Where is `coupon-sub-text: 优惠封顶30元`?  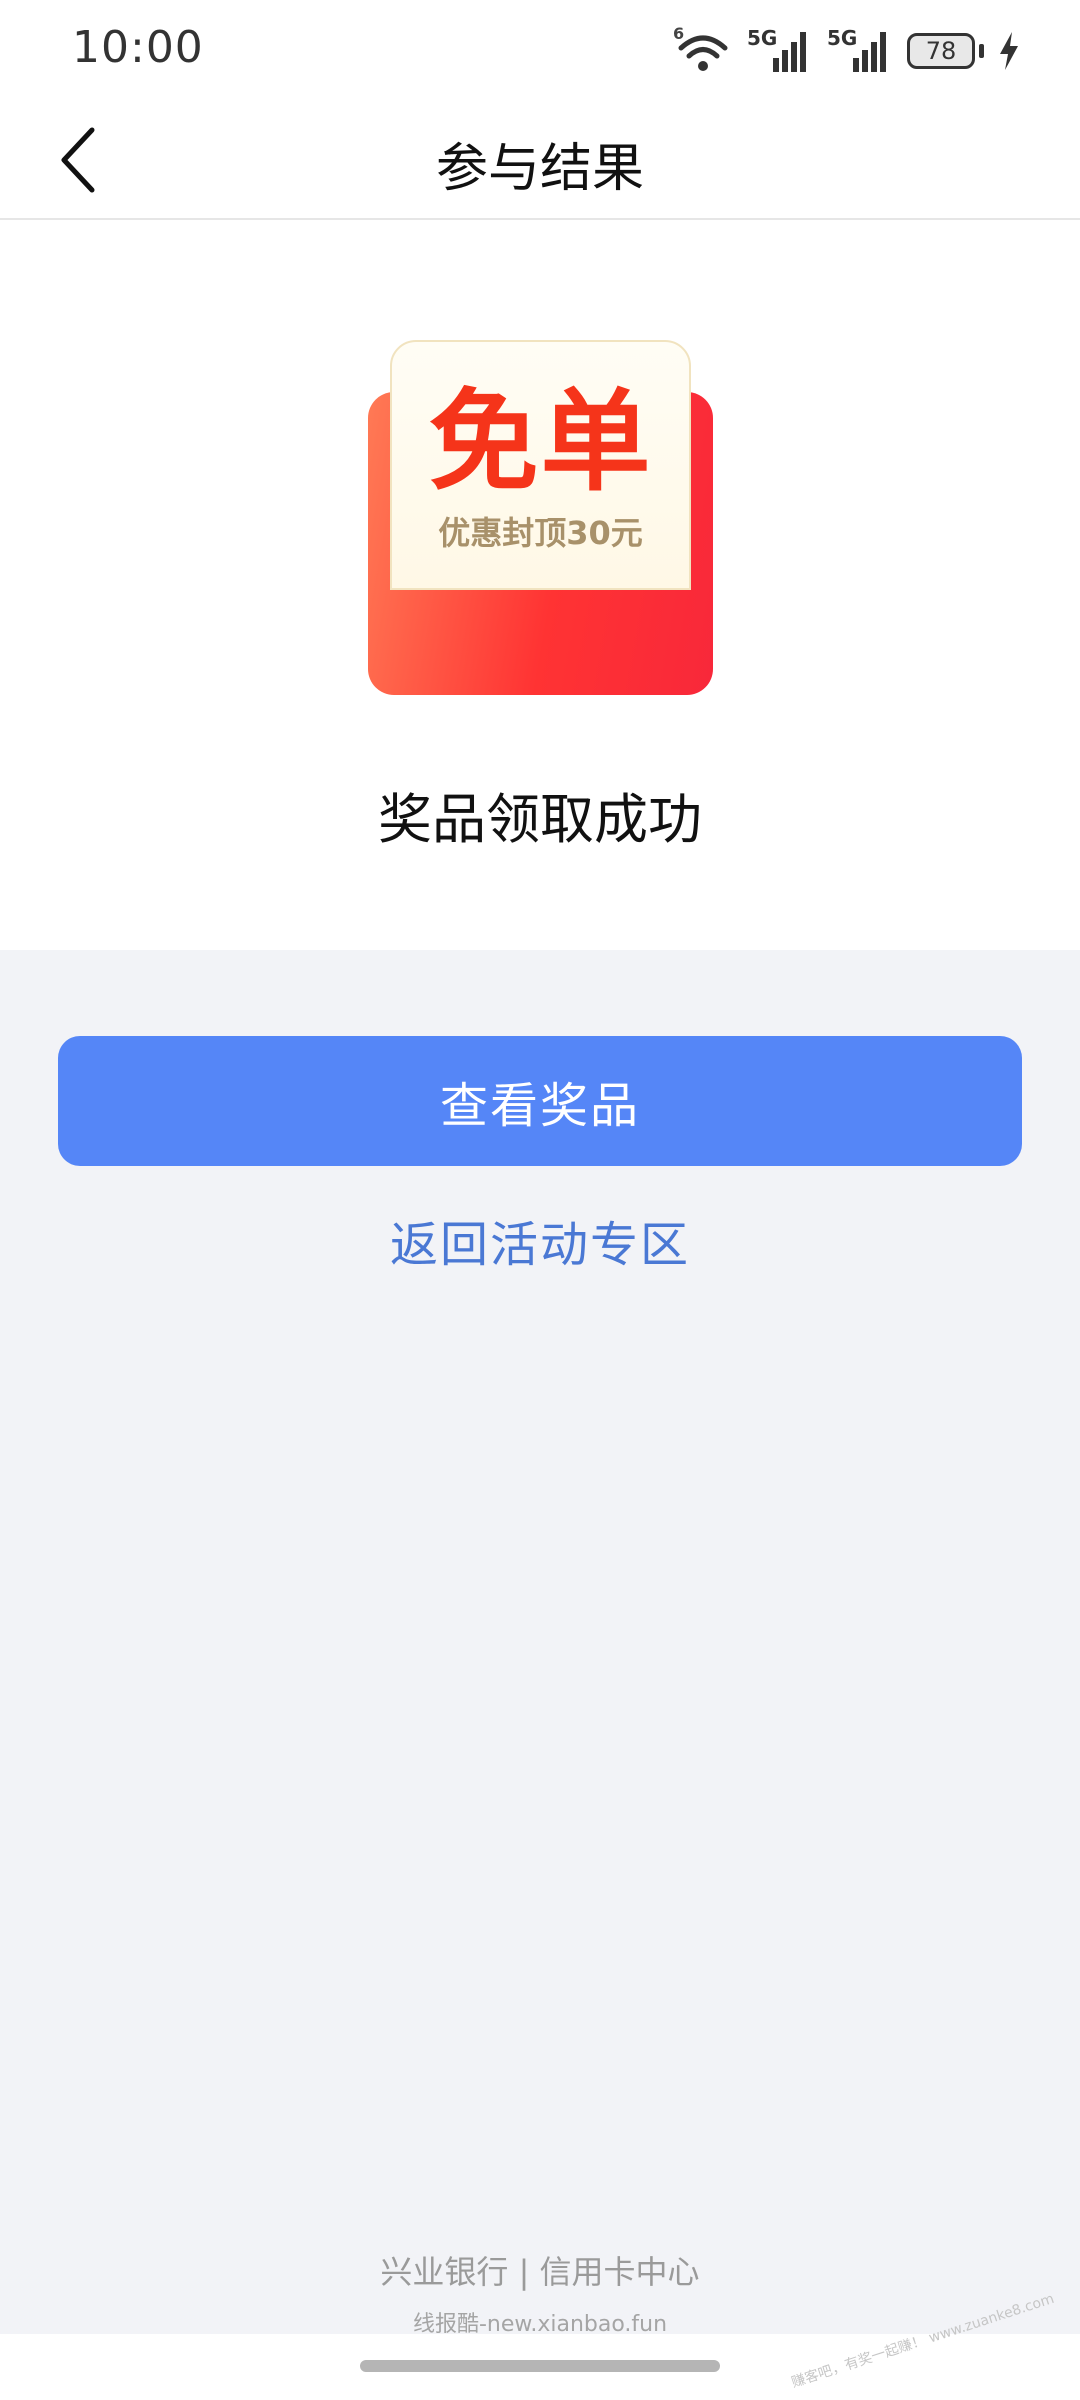 coupon-sub-text: 优惠封顶30元 is located at coordinates (540, 533).